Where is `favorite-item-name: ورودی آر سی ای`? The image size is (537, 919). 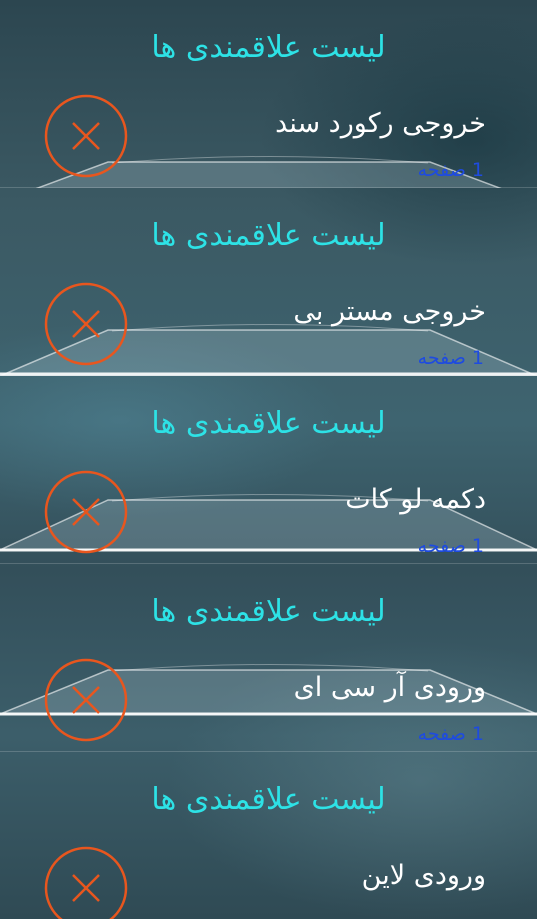
favorite-item-name: ورودی آر سی ای is located at coordinates (390, 688).